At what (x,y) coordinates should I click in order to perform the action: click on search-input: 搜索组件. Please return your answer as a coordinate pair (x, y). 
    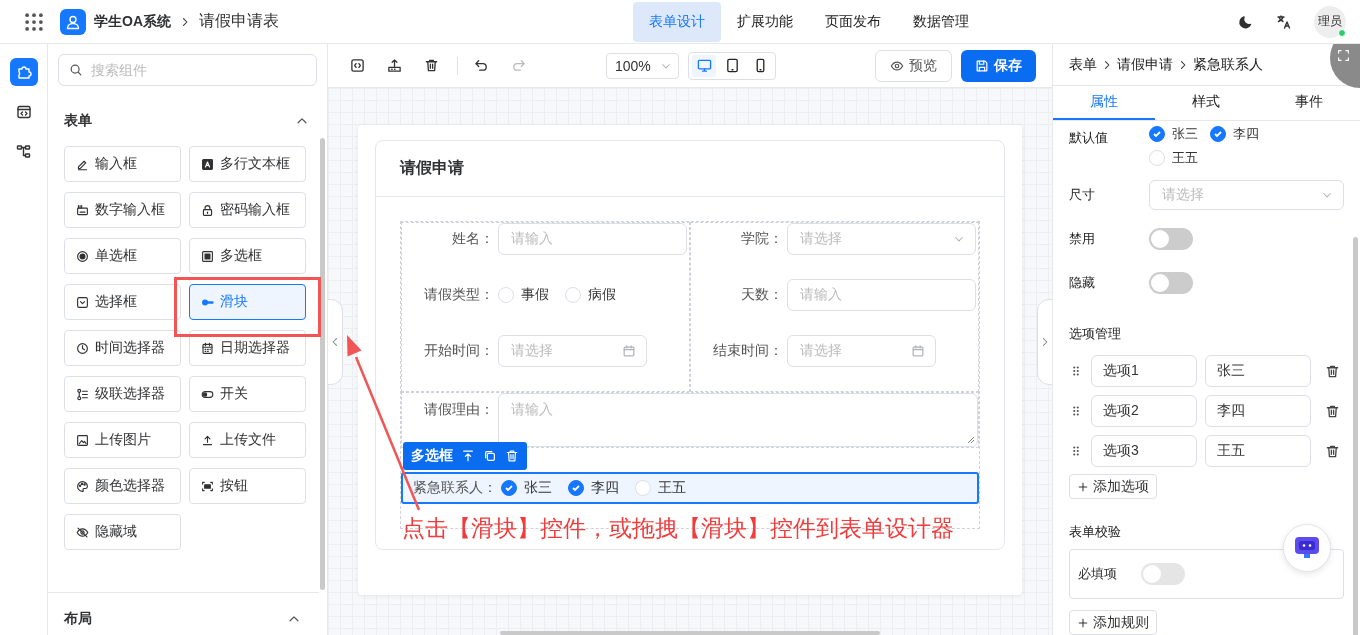
    Looking at the image, I should click on (197, 70).